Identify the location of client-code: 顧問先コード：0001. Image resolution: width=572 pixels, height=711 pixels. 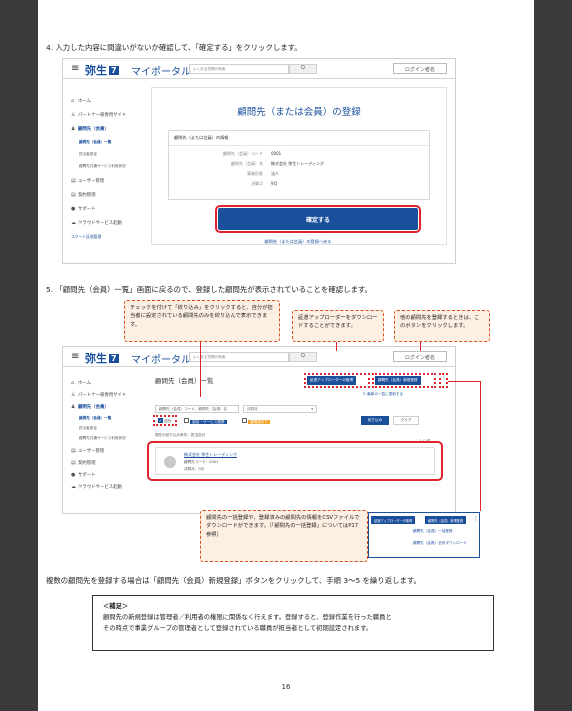
(201, 462).